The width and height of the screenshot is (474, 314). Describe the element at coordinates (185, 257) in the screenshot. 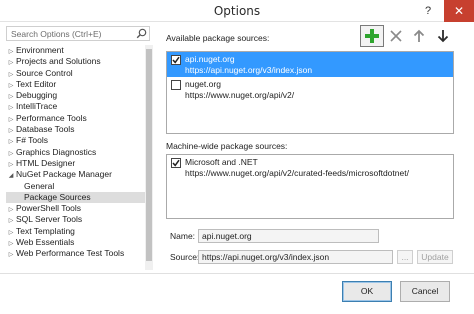

I see `source-label: Source:` at that location.